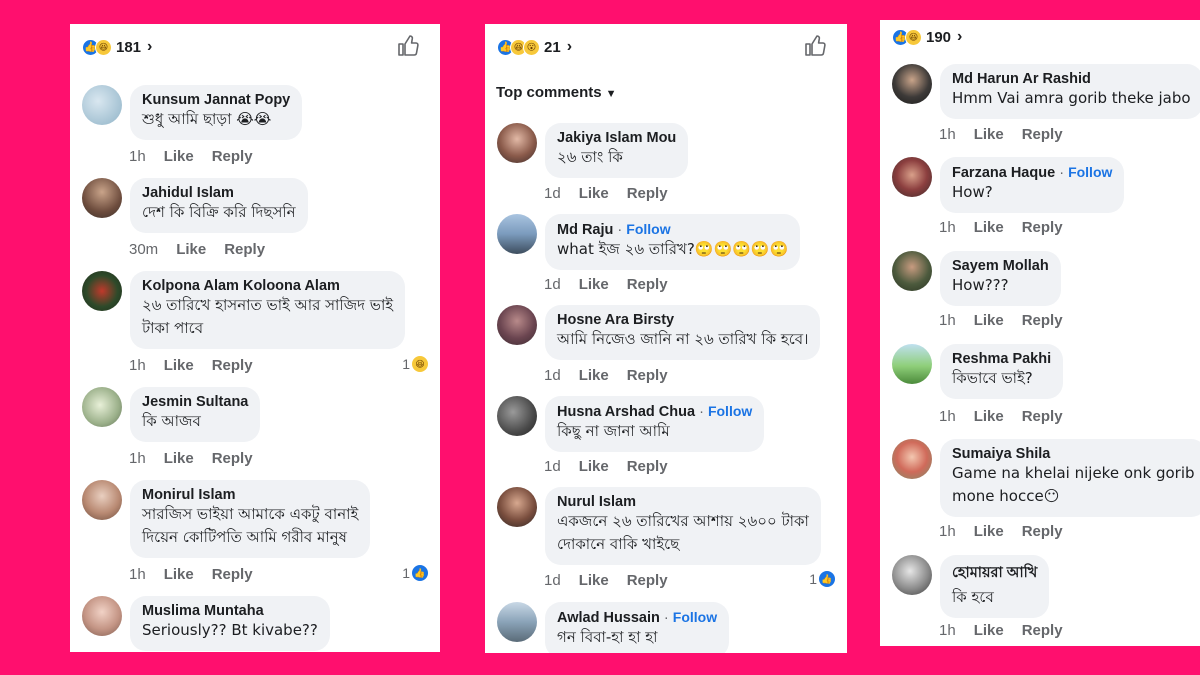 Image resolution: width=1200 pixels, height=675 pixels. Describe the element at coordinates (682, 320) in the screenshot. I see `commenter-name: Hosne Ara Birsty` at that location.